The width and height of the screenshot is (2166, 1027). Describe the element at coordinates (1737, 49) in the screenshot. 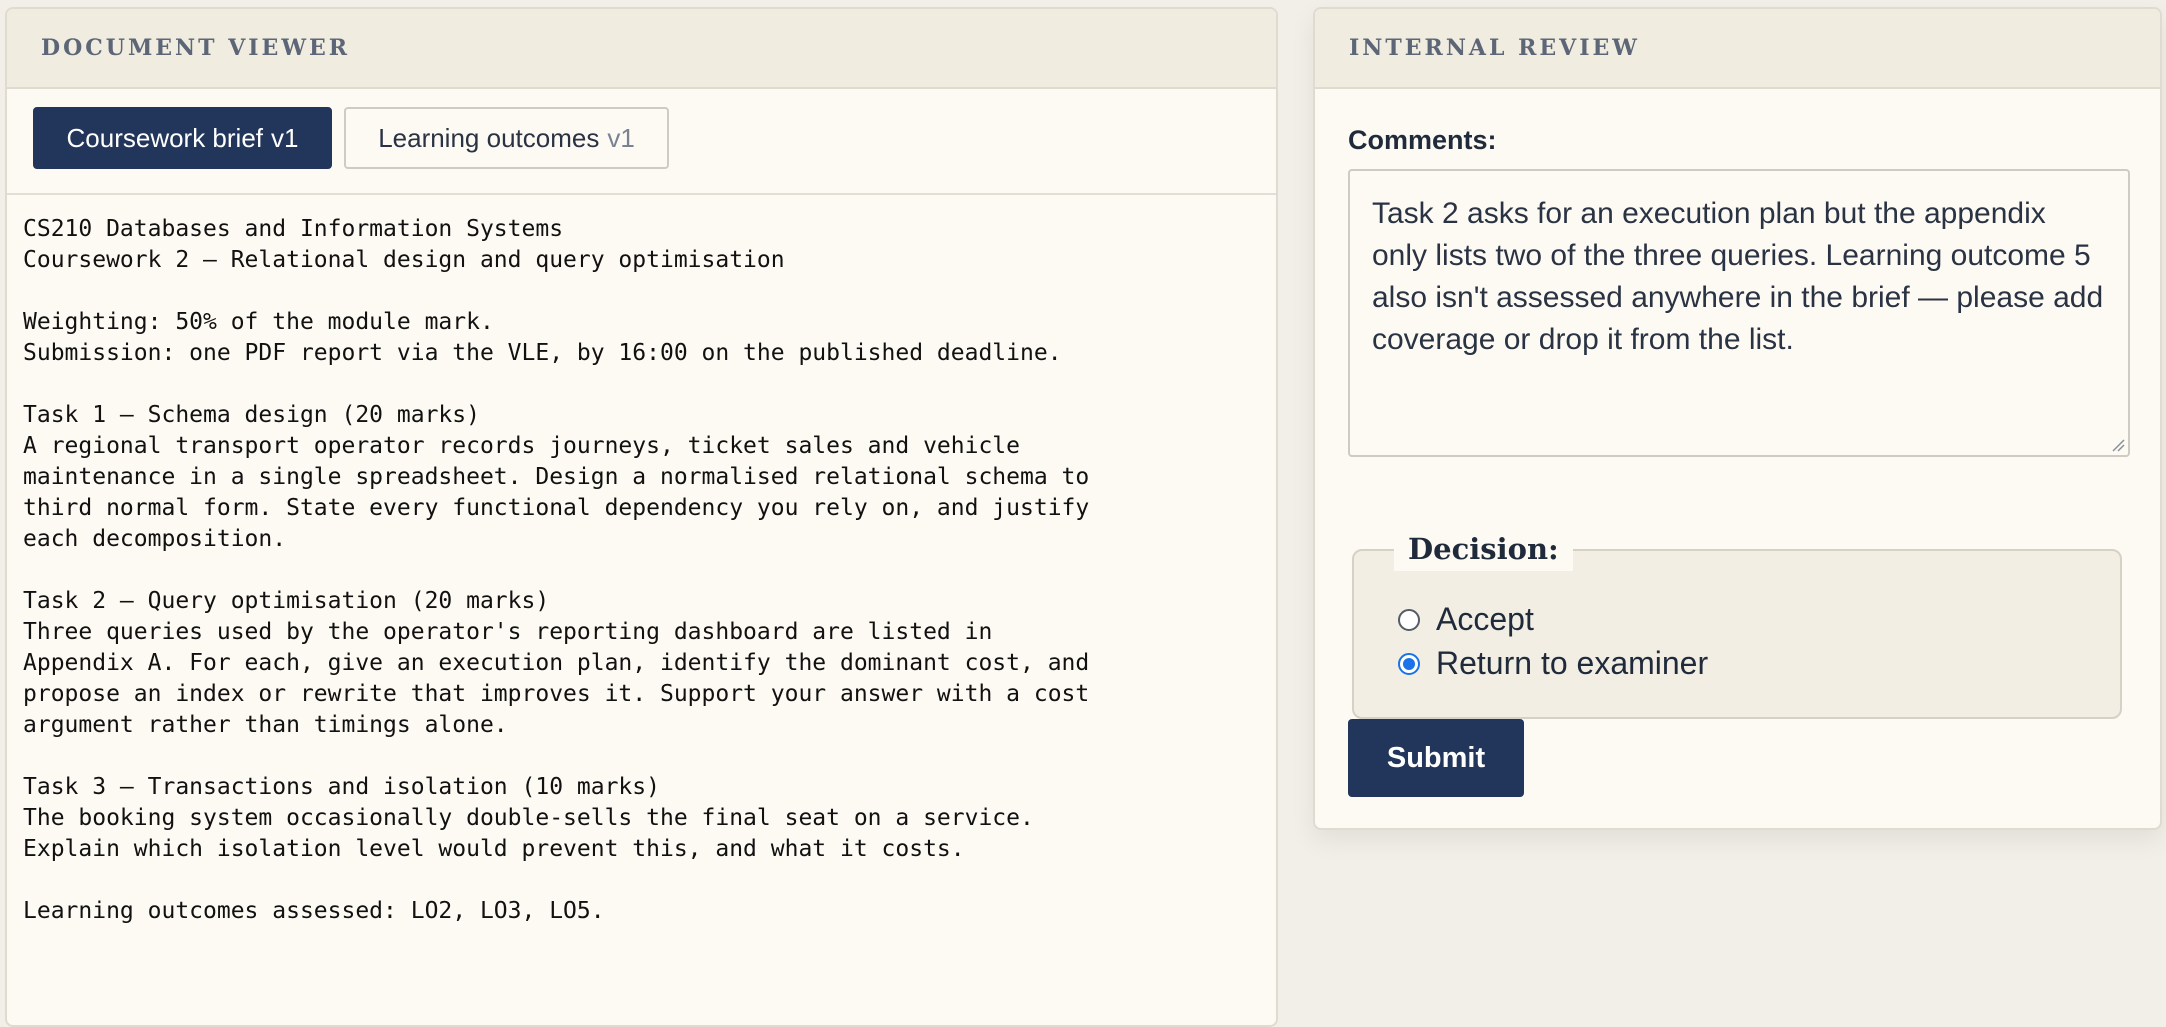

I see `internal-review-title: INTERNAL REVIEW` at that location.